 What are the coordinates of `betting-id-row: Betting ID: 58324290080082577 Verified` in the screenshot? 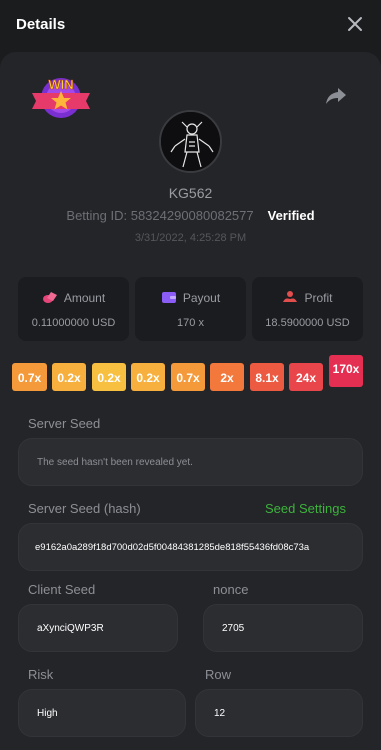 It's located at (190, 215).